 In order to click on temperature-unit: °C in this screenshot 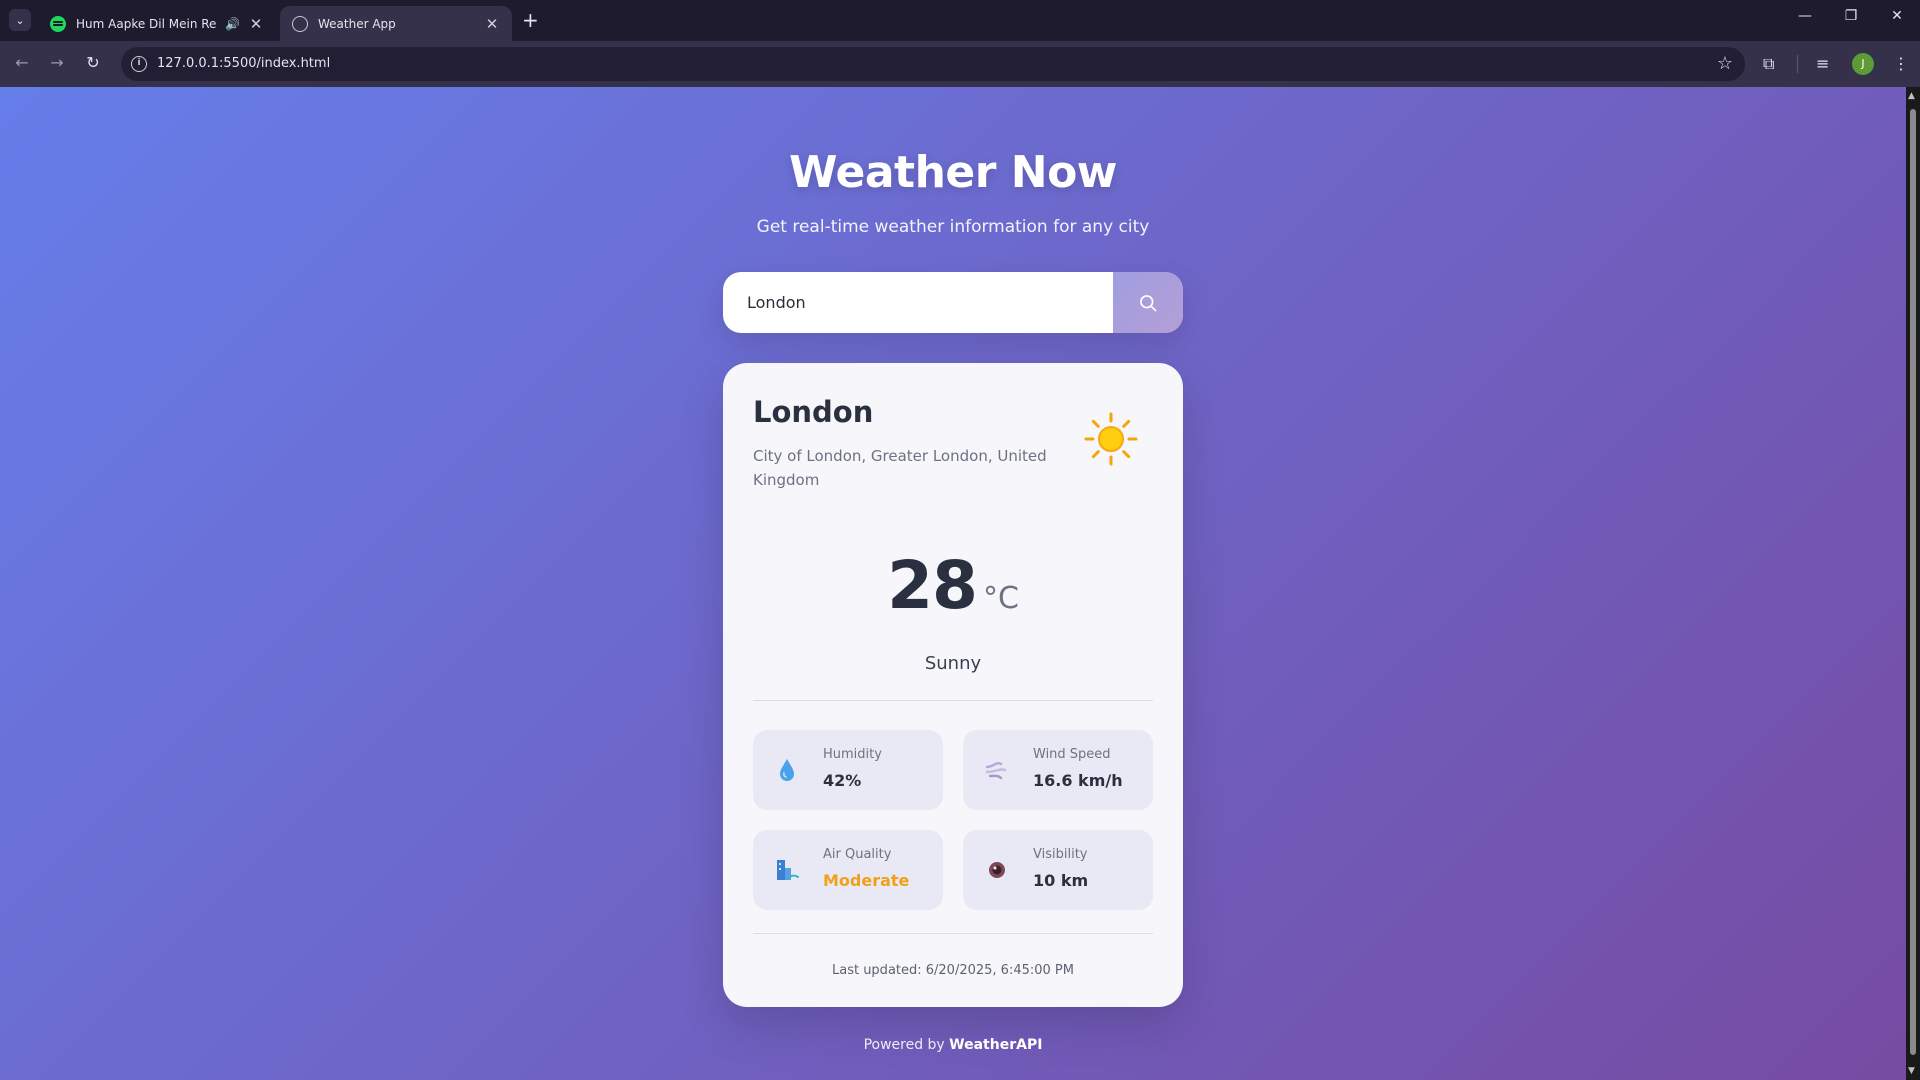, I will do `click(1000, 598)`.